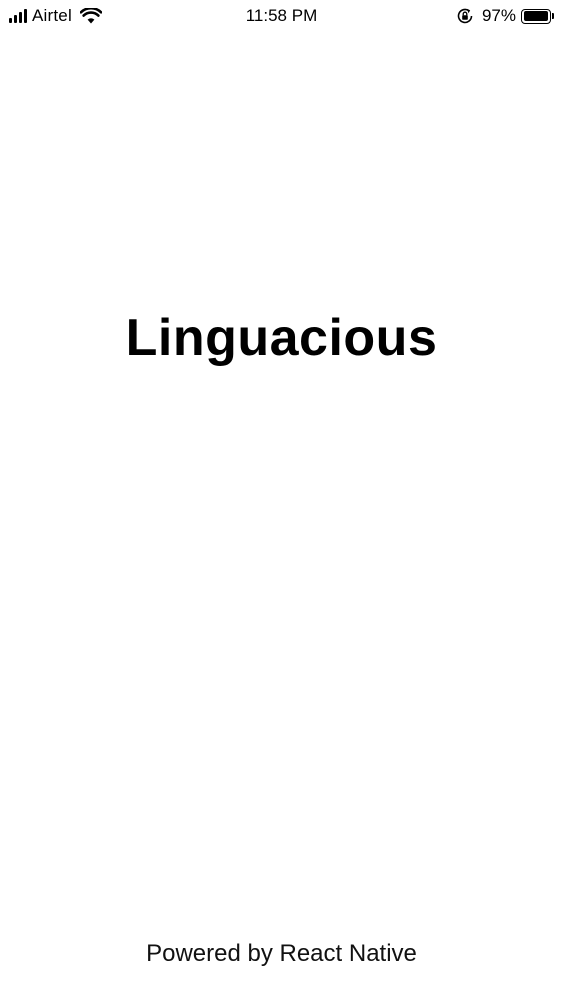  What do you see at coordinates (498, 15) in the screenshot?
I see `battery-percentage: 97%` at bounding box center [498, 15].